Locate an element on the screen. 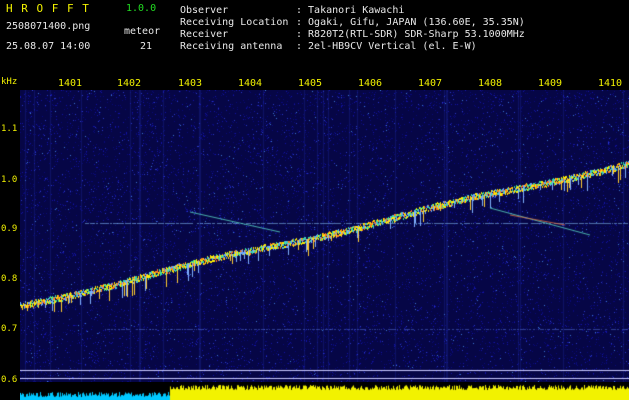  observer-label: Observer is located at coordinates (204, 10).